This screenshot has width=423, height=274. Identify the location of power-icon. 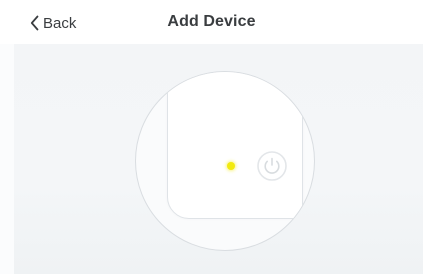
(272, 166).